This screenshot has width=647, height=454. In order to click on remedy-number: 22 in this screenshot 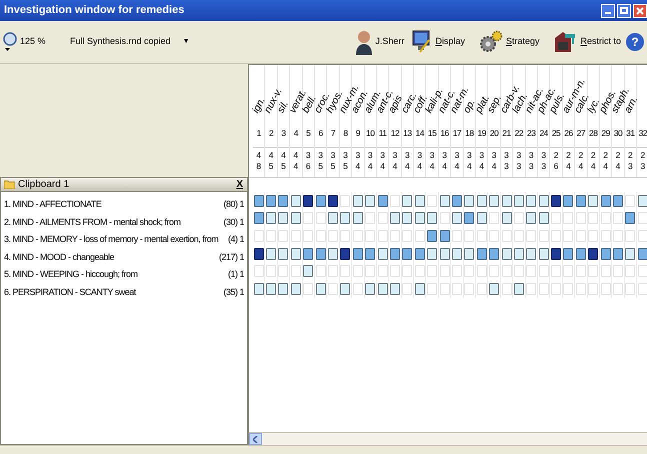, I will do `click(519, 133)`.